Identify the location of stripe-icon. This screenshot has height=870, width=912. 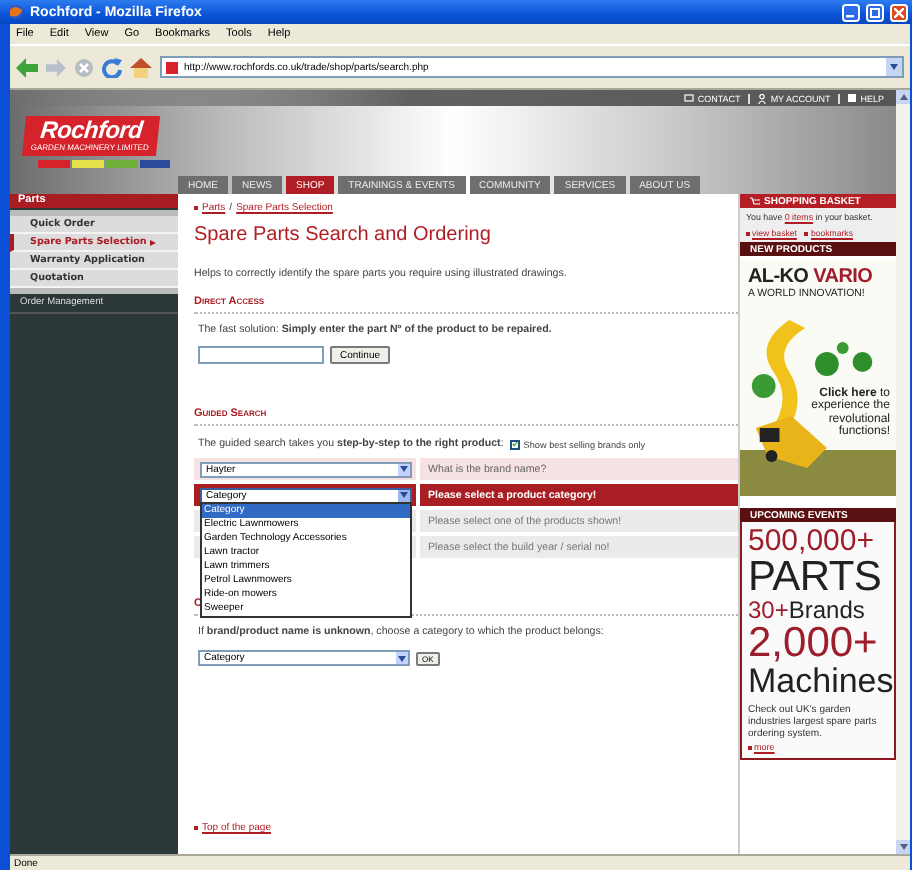
(104, 164).